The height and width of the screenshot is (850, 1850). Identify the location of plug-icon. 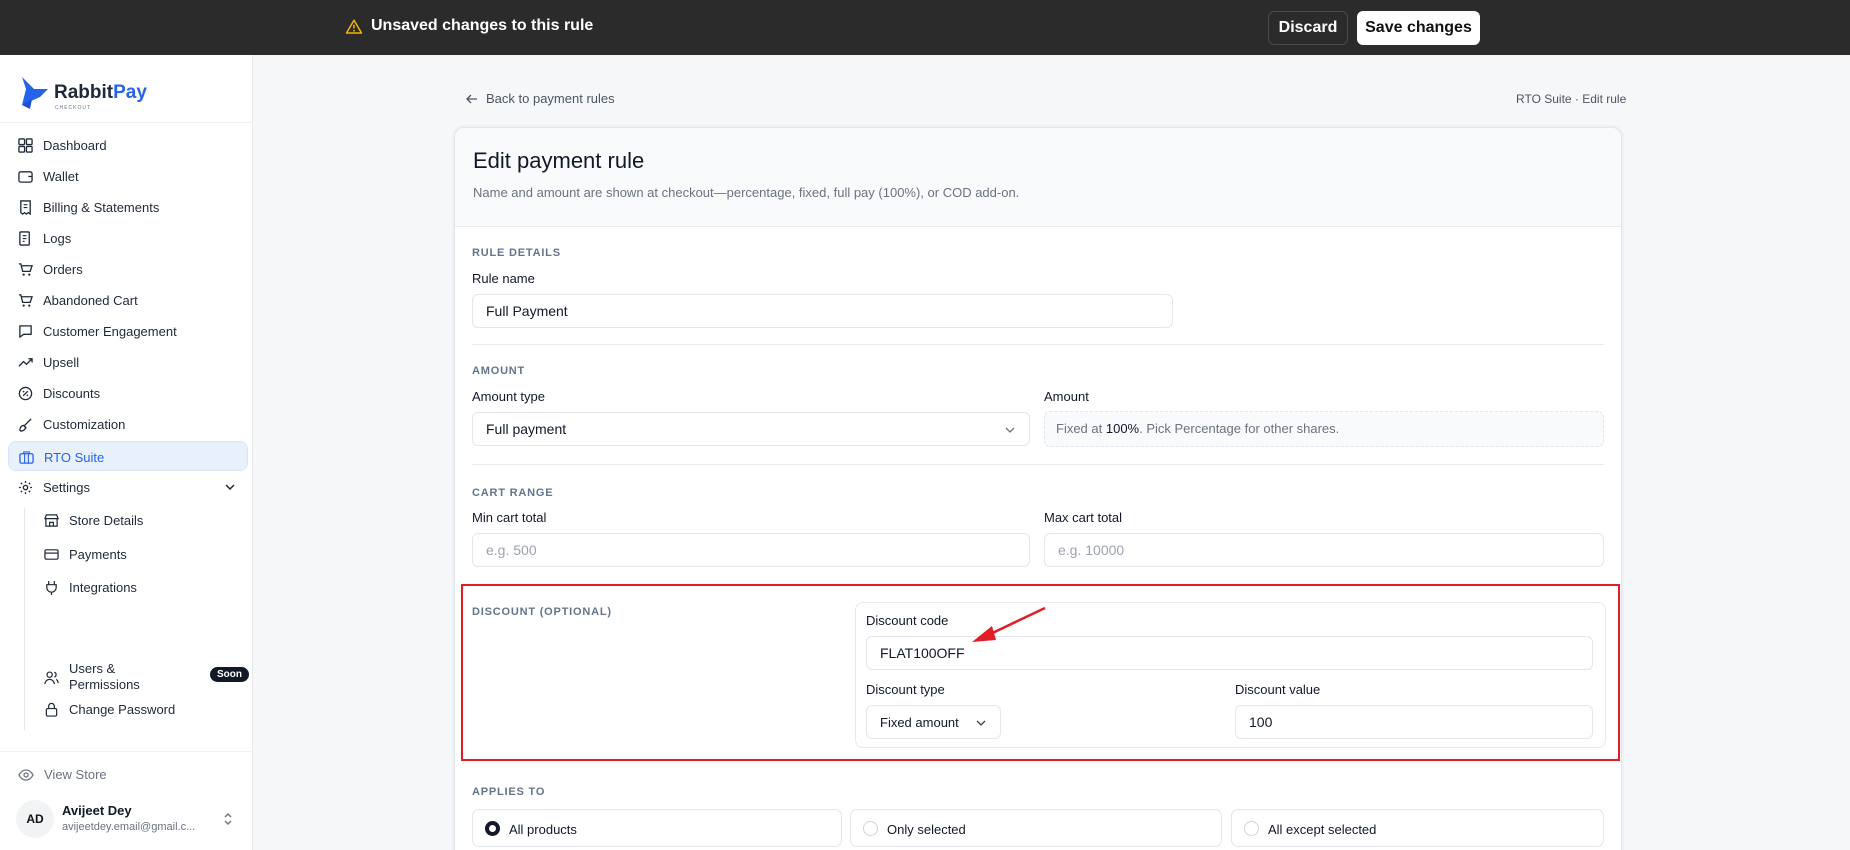
(51, 587).